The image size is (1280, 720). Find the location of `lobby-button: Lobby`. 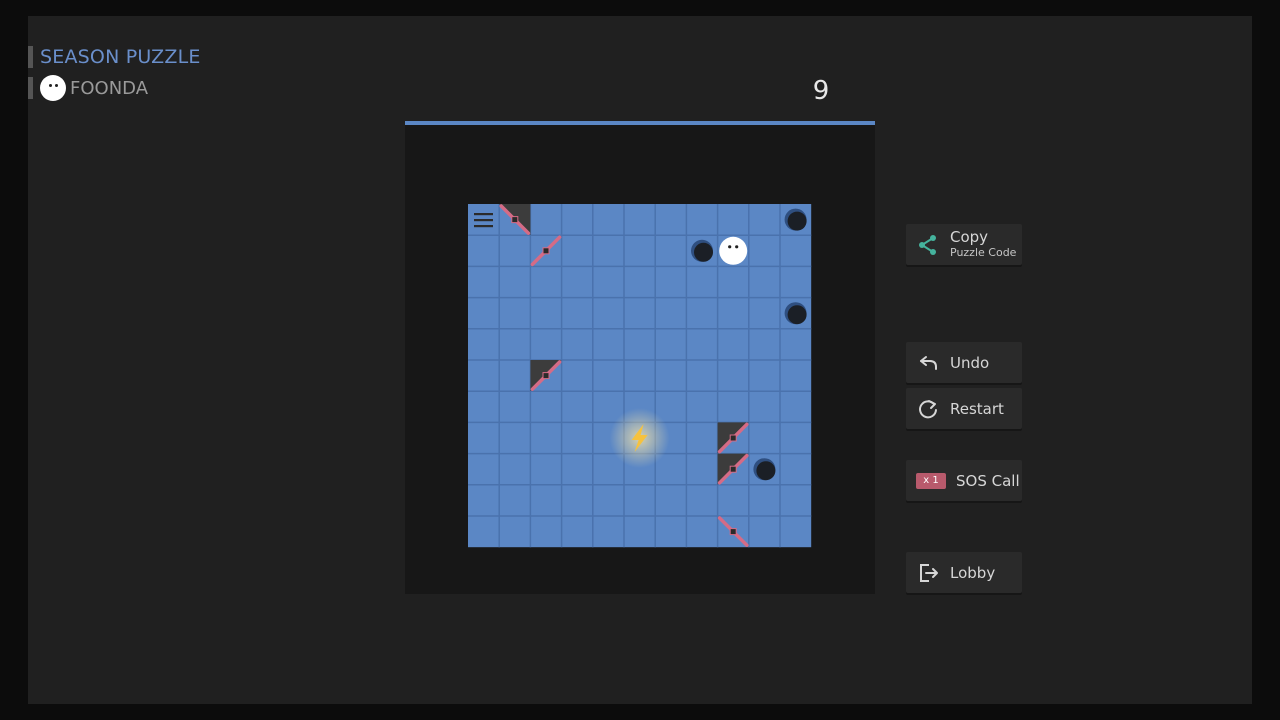

lobby-button: Lobby is located at coordinates (964, 572).